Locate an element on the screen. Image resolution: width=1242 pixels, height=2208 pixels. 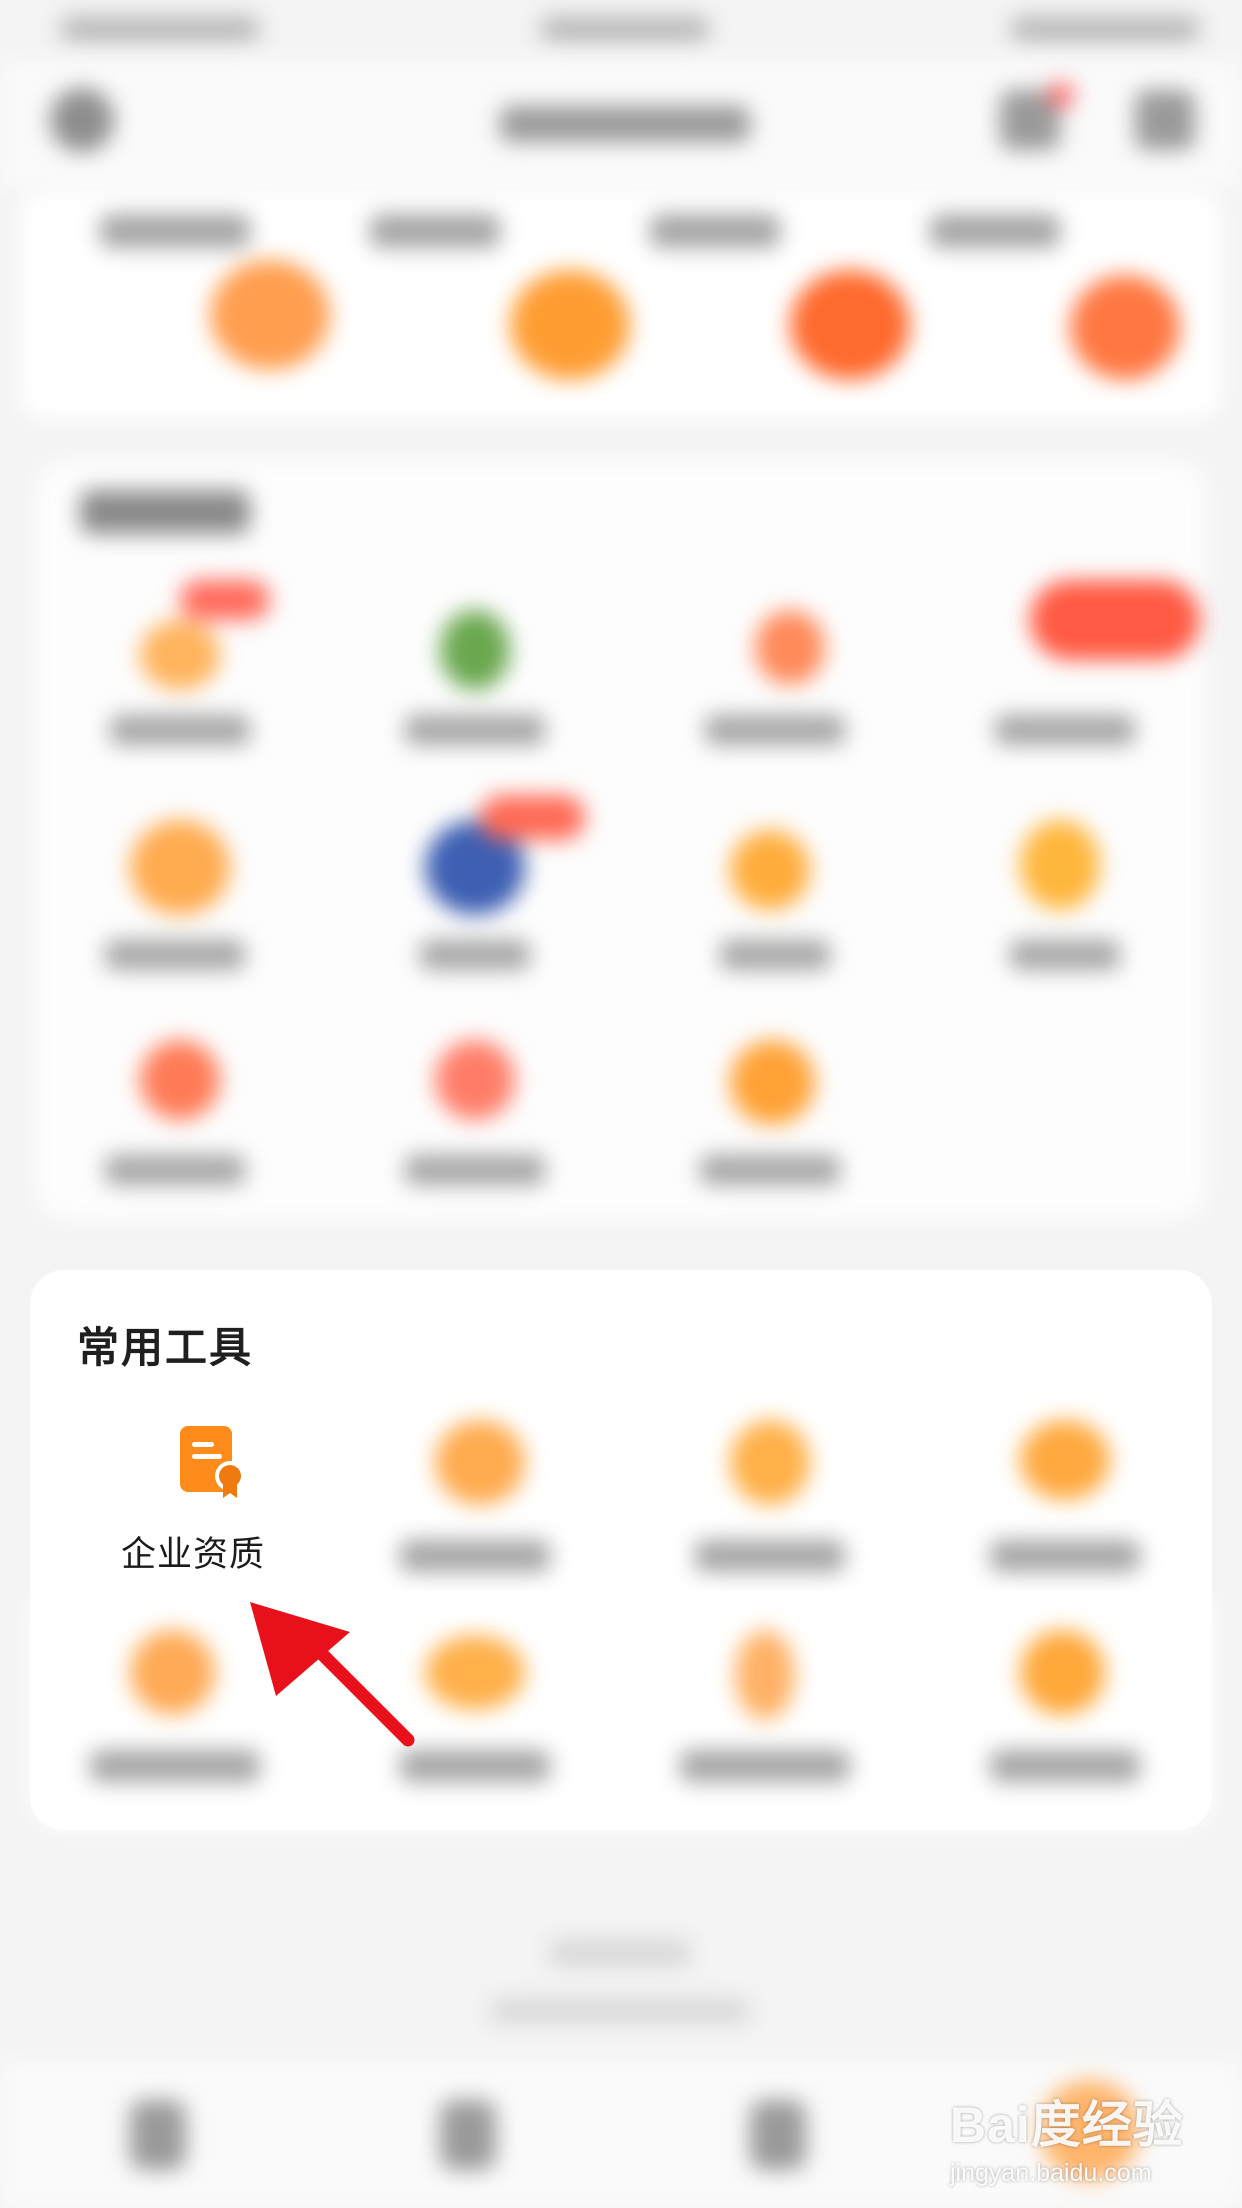
tool-label: 企业资质 is located at coordinates (192, 1555).